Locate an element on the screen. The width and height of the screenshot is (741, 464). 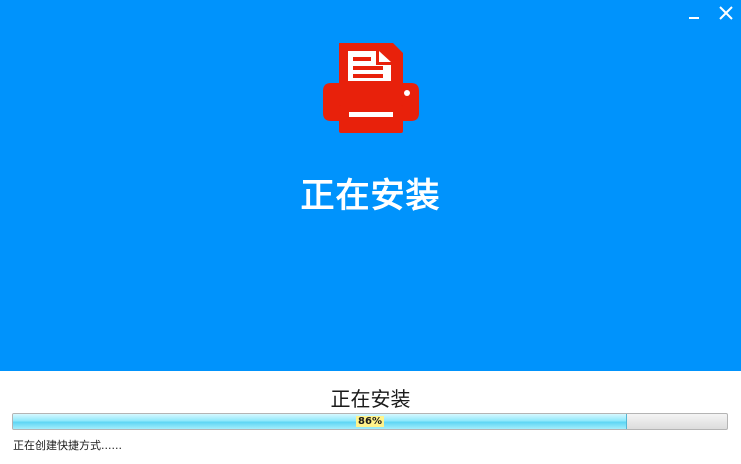
close-button is located at coordinates (726, 13).